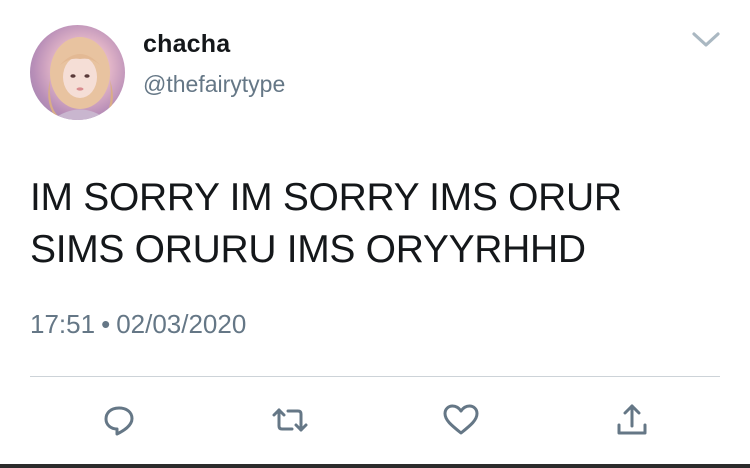  I want to click on like-button, so click(461, 420).